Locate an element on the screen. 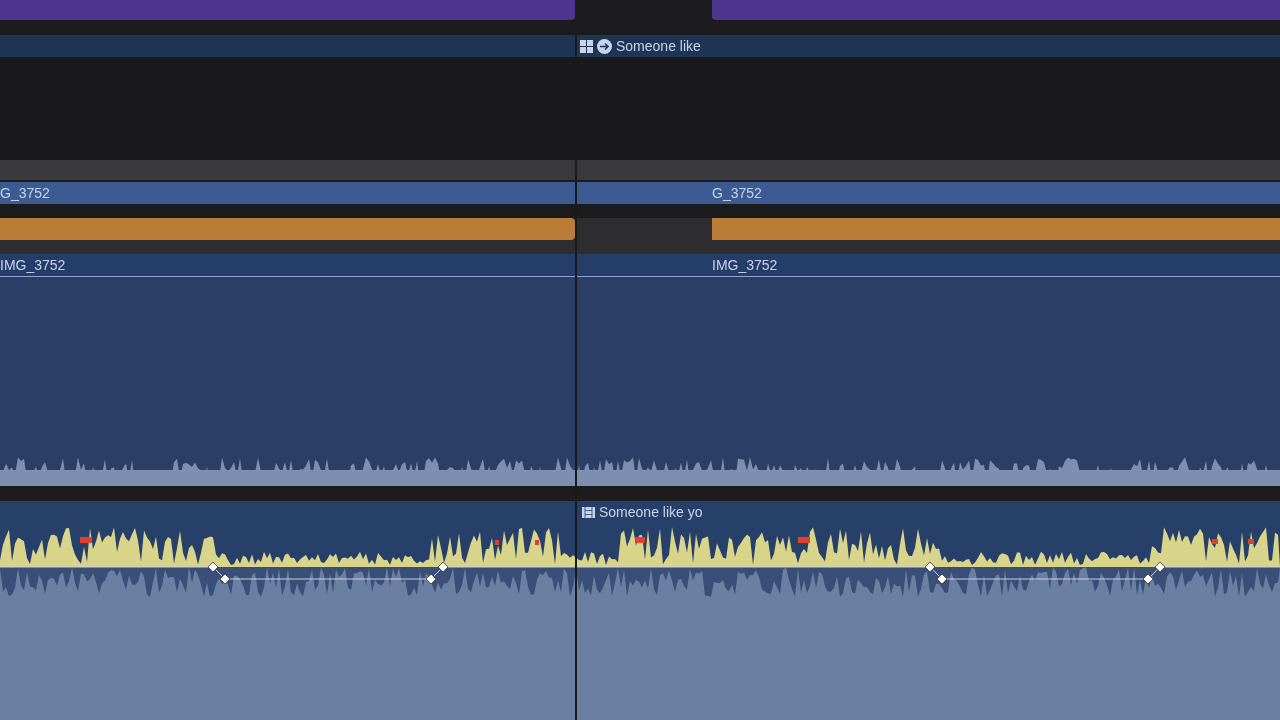 This screenshot has height=720, width=1280. clip-title: Someone like is located at coordinates (658, 46).